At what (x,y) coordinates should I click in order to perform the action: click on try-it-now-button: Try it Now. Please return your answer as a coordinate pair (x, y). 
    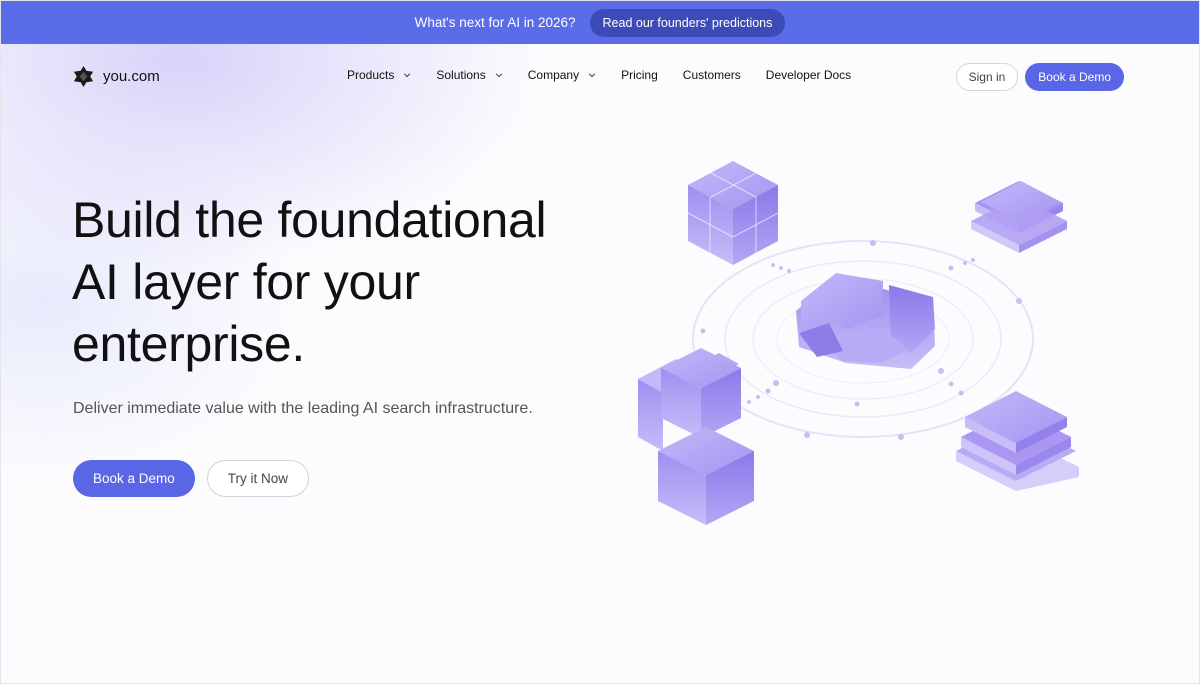
    Looking at the image, I should click on (258, 478).